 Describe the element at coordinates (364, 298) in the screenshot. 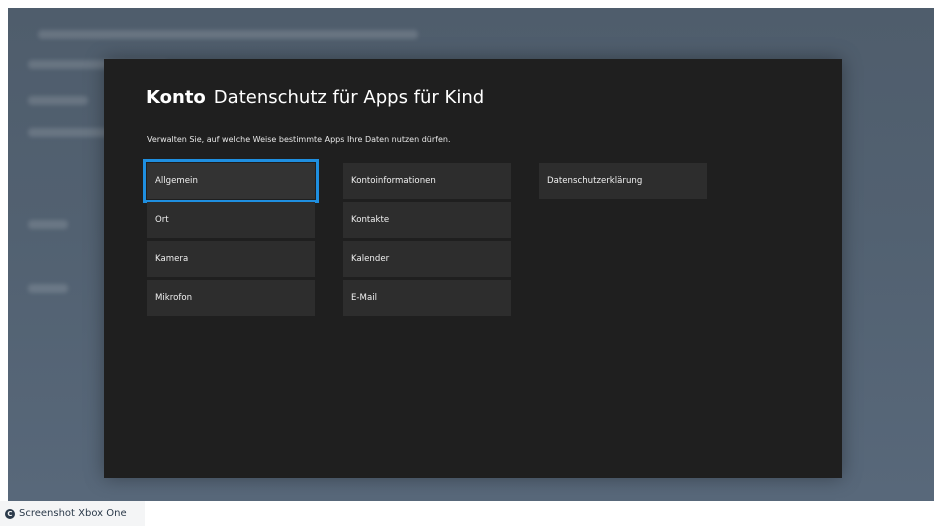

I see `tile-label: E-Mail` at that location.